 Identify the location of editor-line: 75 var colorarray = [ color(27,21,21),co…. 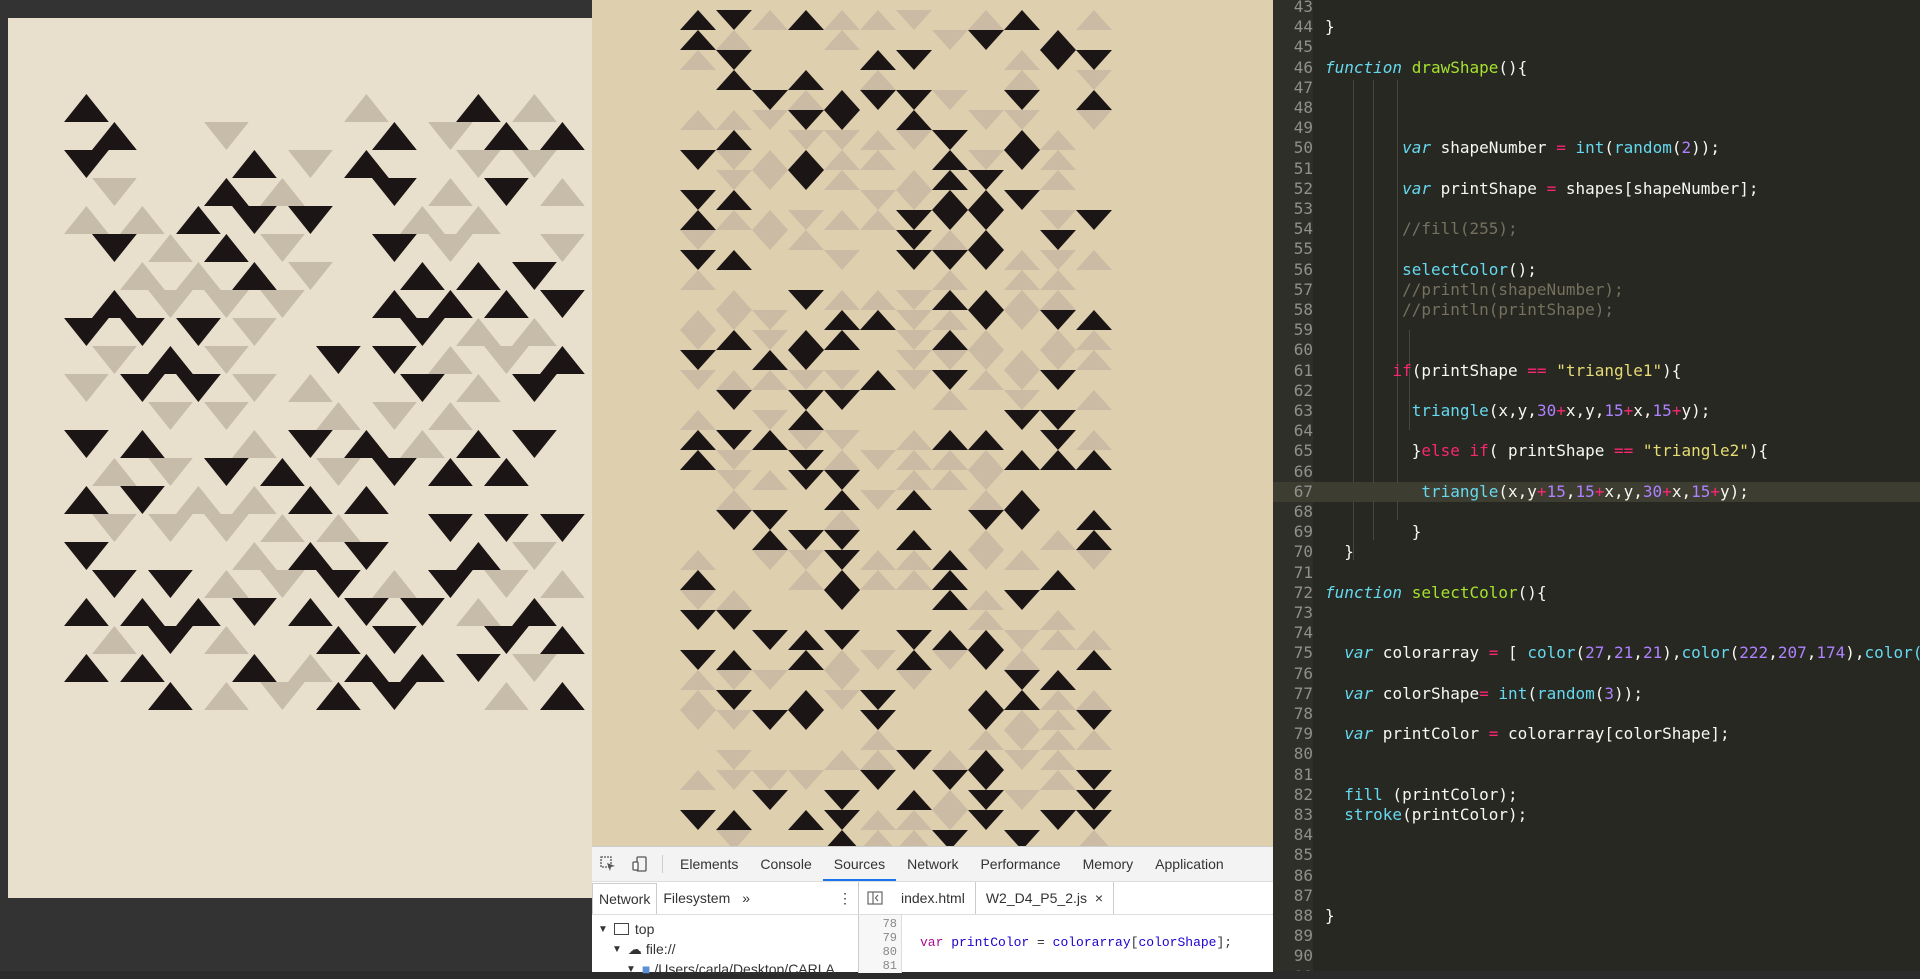
(1596, 653).